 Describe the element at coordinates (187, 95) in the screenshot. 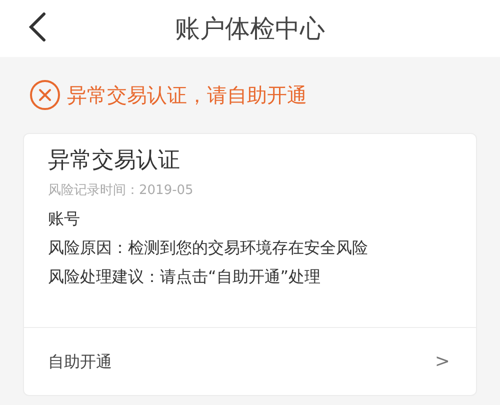

I see `alert-message: 异常交易认证，请自助开通` at that location.